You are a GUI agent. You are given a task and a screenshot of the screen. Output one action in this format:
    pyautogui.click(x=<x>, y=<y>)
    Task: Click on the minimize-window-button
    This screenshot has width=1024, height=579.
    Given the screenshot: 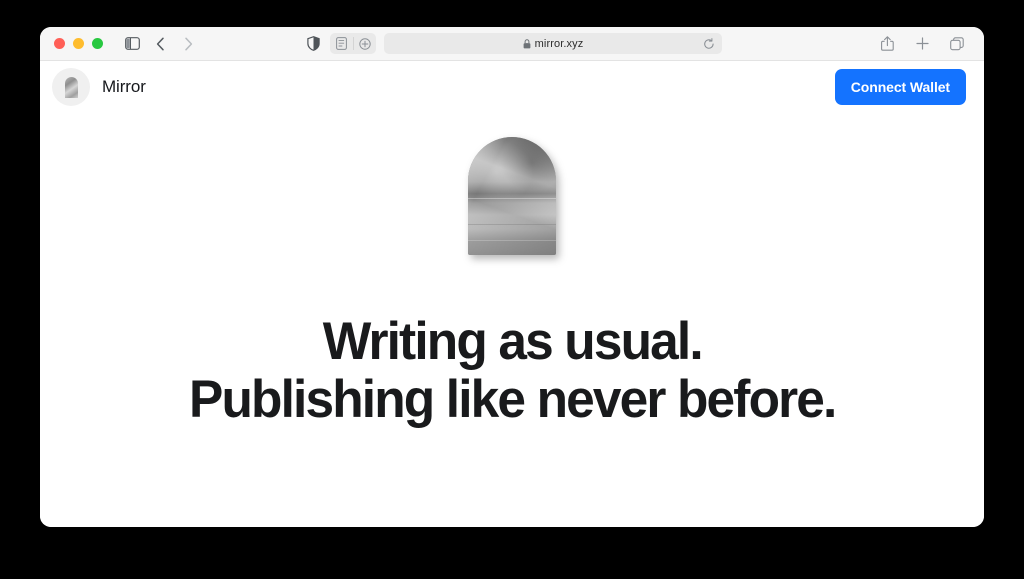 What is the action you would take?
    pyautogui.click(x=78, y=43)
    